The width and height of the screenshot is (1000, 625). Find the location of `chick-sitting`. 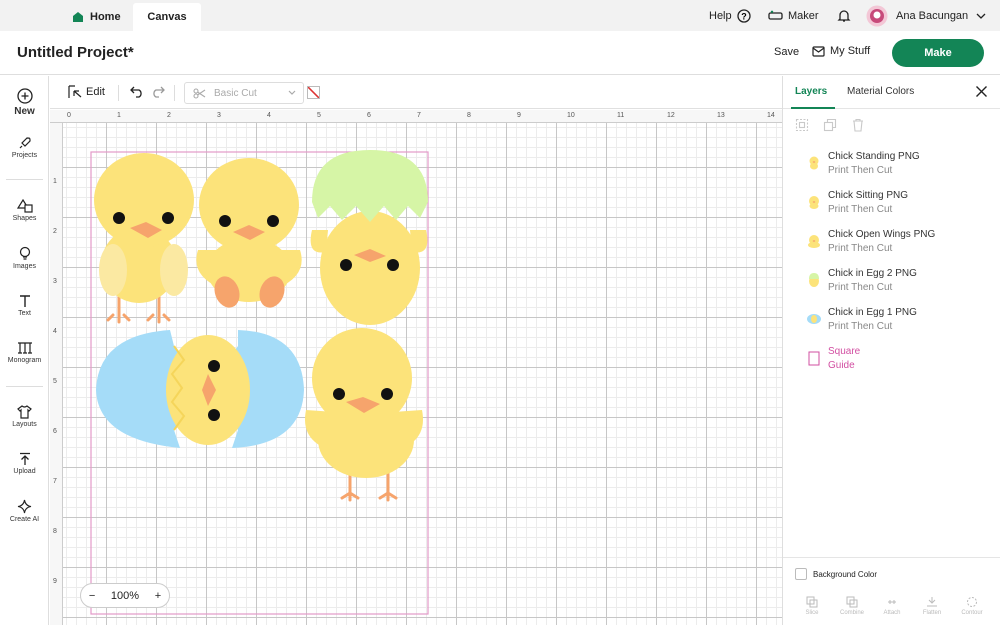

chick-sitting is located at coordinates (249, 234).